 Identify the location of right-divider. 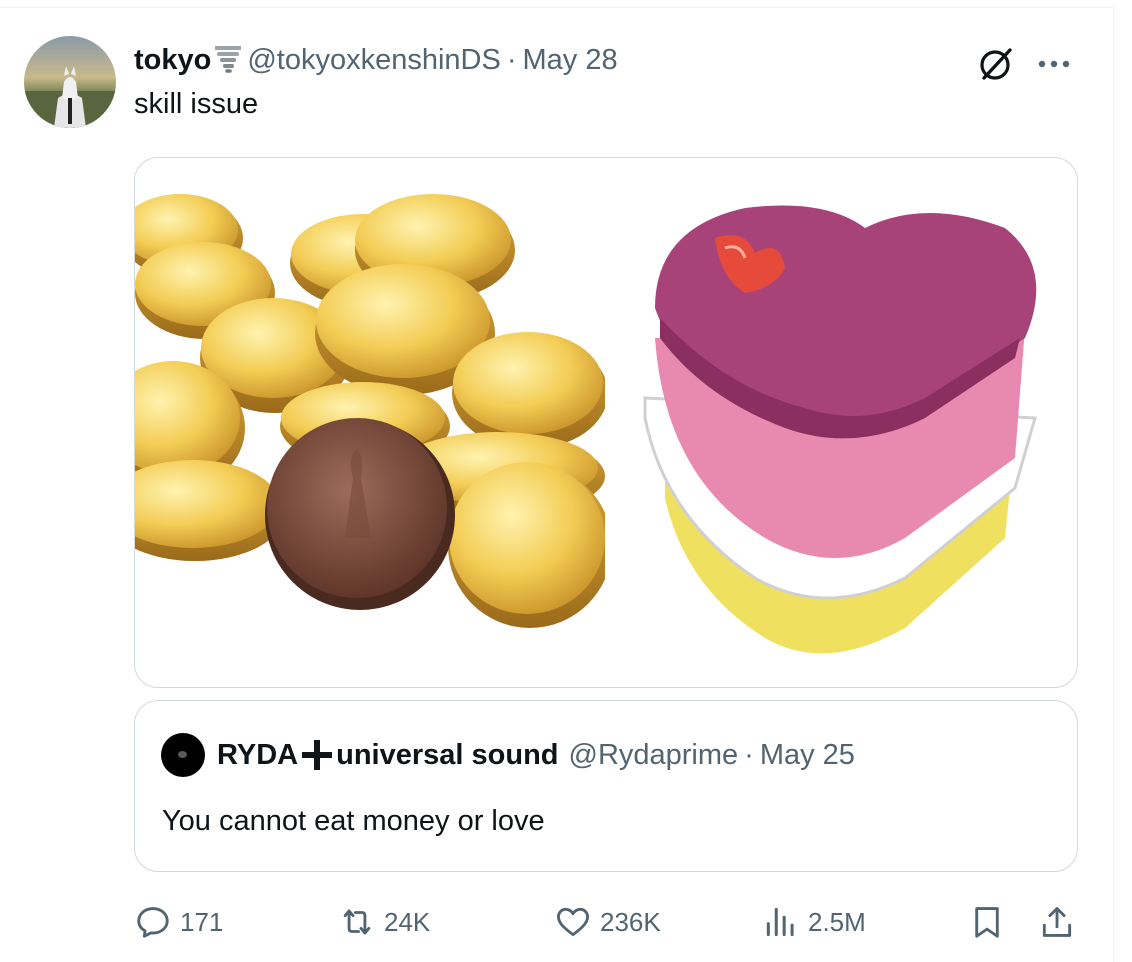
(1113, 484).